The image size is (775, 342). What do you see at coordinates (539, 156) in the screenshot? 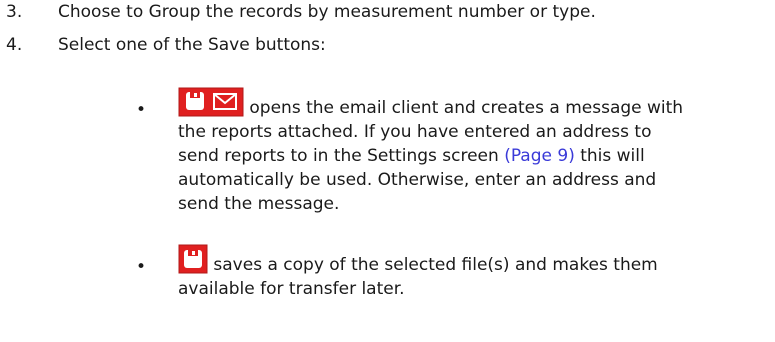
I see `page-link: (Page 9)` at bounding box center [539, 156].